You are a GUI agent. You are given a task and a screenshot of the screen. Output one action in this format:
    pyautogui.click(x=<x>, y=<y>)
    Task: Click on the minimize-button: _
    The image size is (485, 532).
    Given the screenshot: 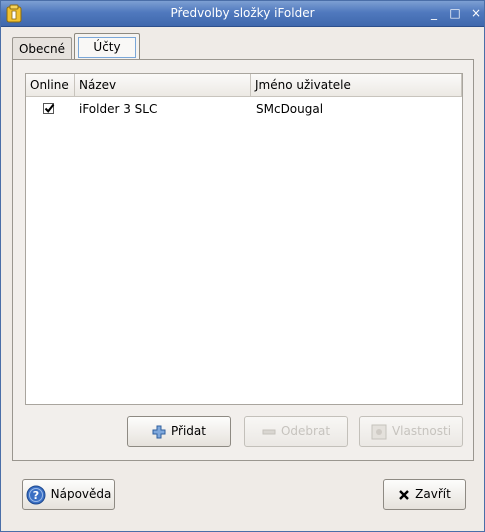 What is the action you would take?
    pyautogui.click(x=434, y=13)
    